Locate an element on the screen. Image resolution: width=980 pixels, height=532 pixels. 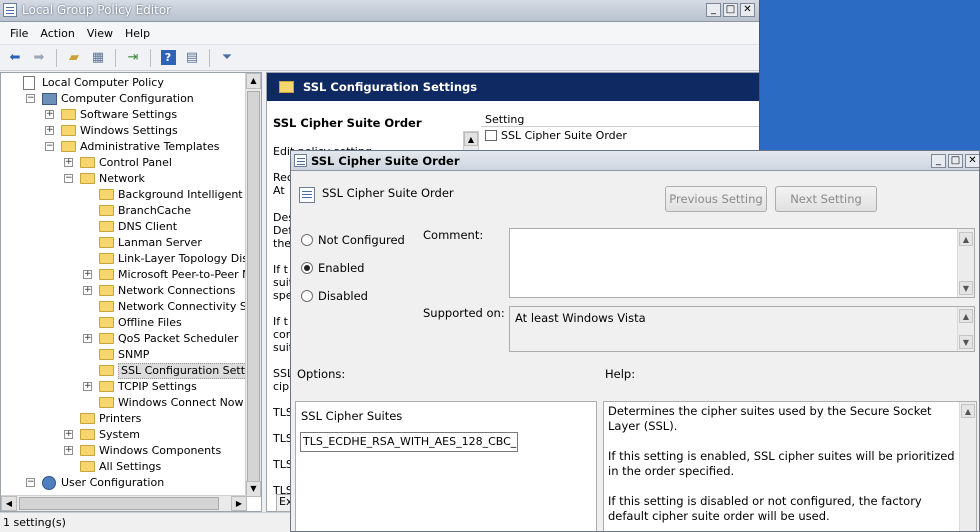
tree-item-label: Lanman Server is located at coordinates (160, 242).